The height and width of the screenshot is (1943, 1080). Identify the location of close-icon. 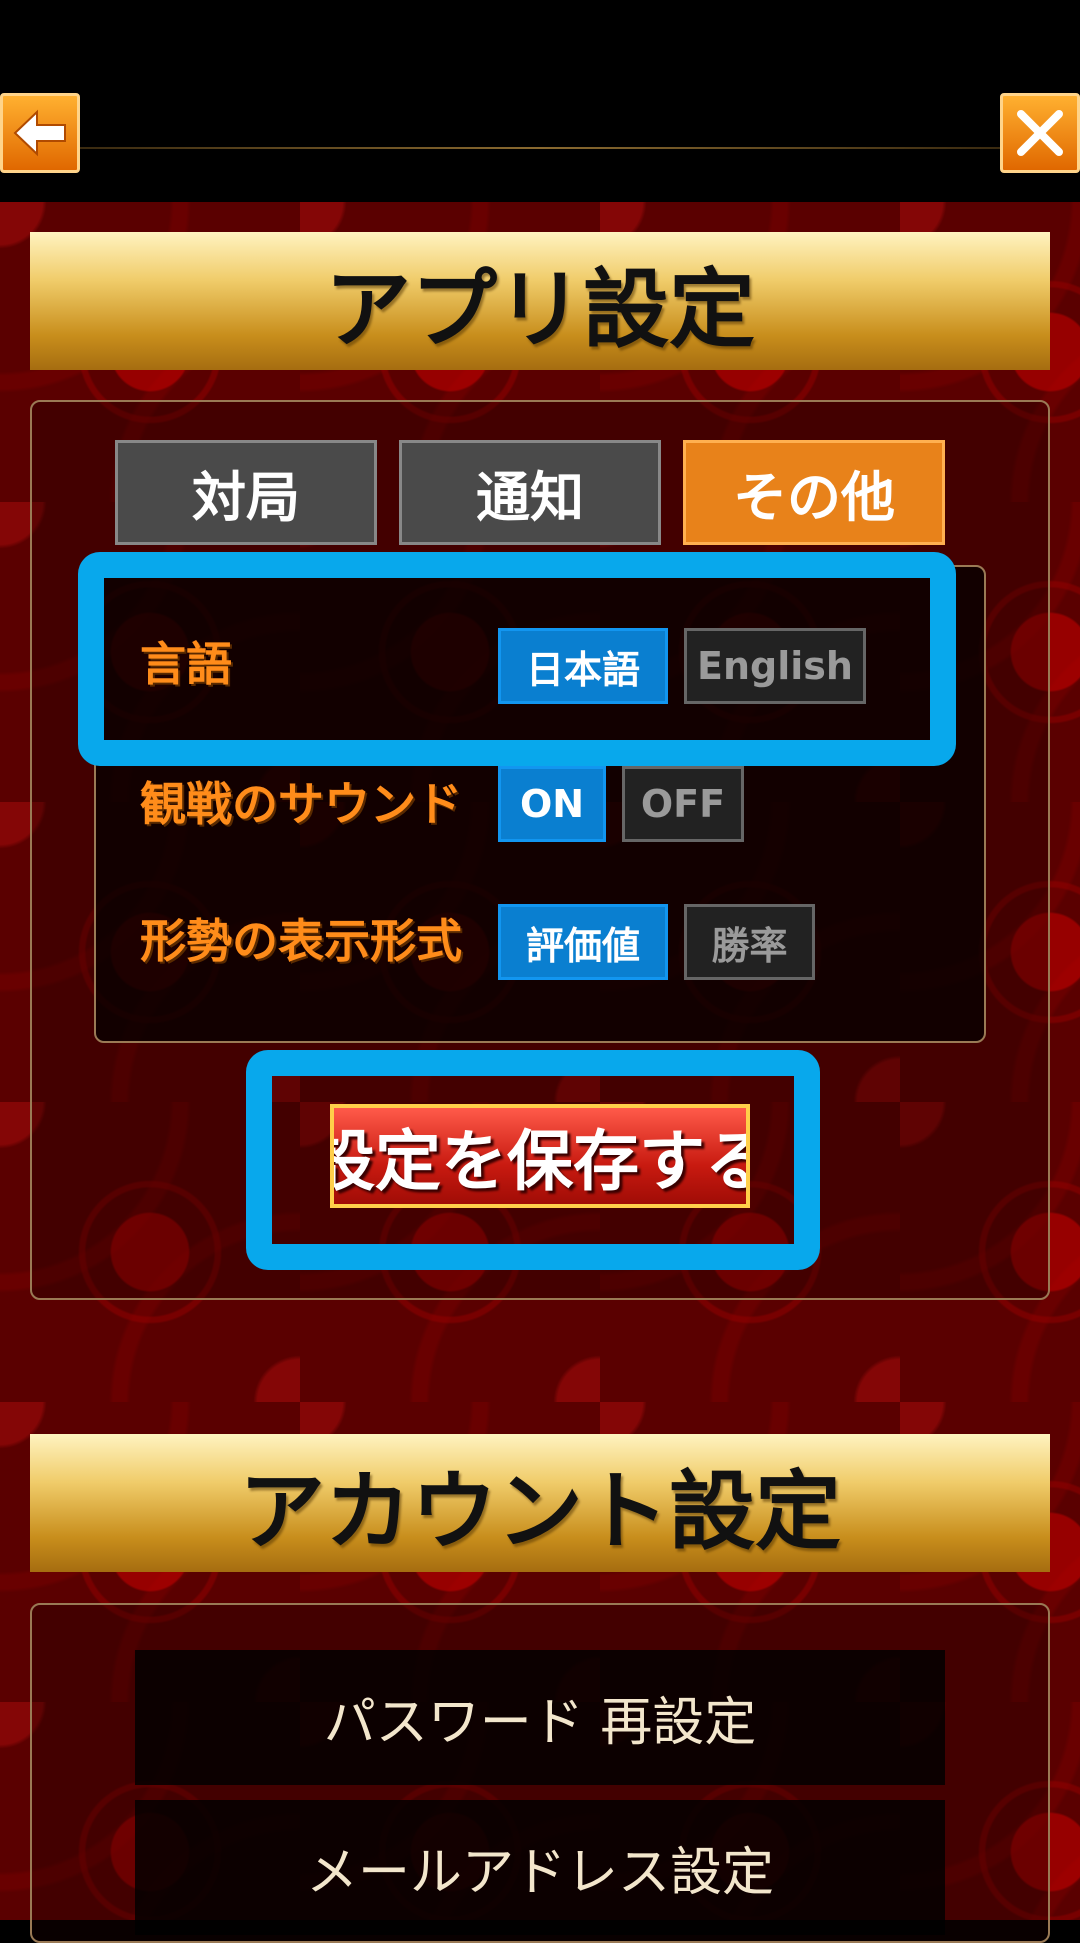
(1040, 133).